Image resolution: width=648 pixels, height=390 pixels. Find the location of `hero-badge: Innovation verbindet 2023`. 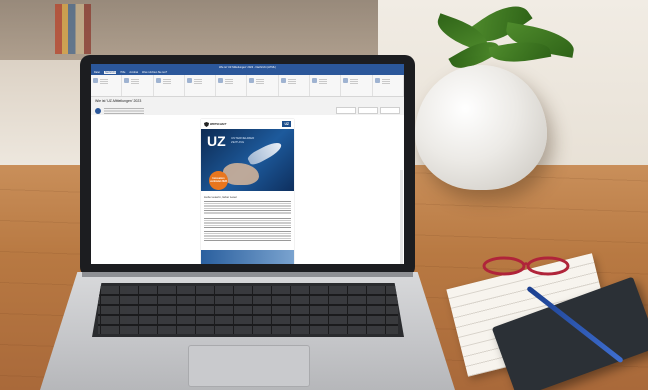

hero-badge: Innovation verbindet 2023 is located at coordinates (218, 180).